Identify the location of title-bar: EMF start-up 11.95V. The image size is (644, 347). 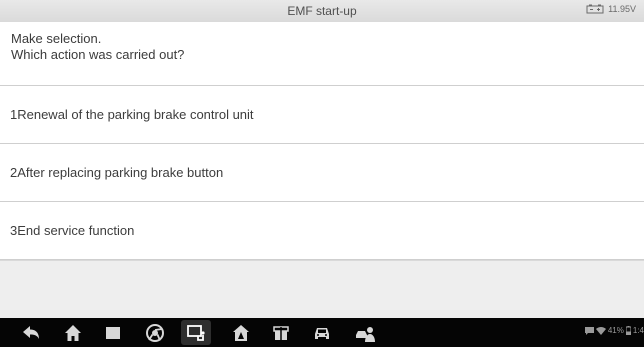
(322, 11).